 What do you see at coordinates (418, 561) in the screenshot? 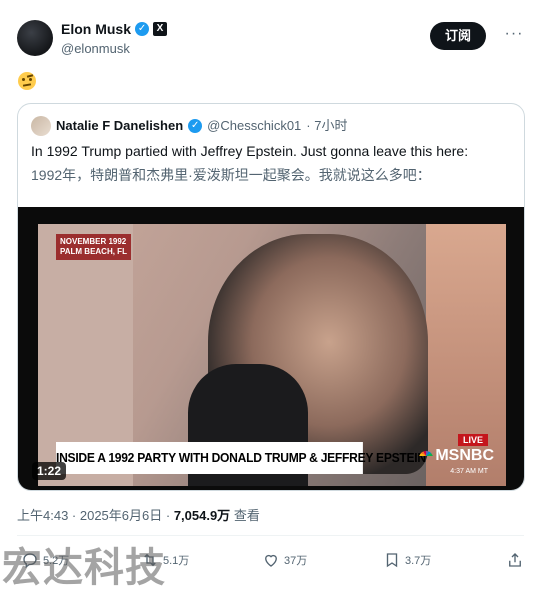
I see `bookmark-count: 3.7万` at bounding box center [418, 561].